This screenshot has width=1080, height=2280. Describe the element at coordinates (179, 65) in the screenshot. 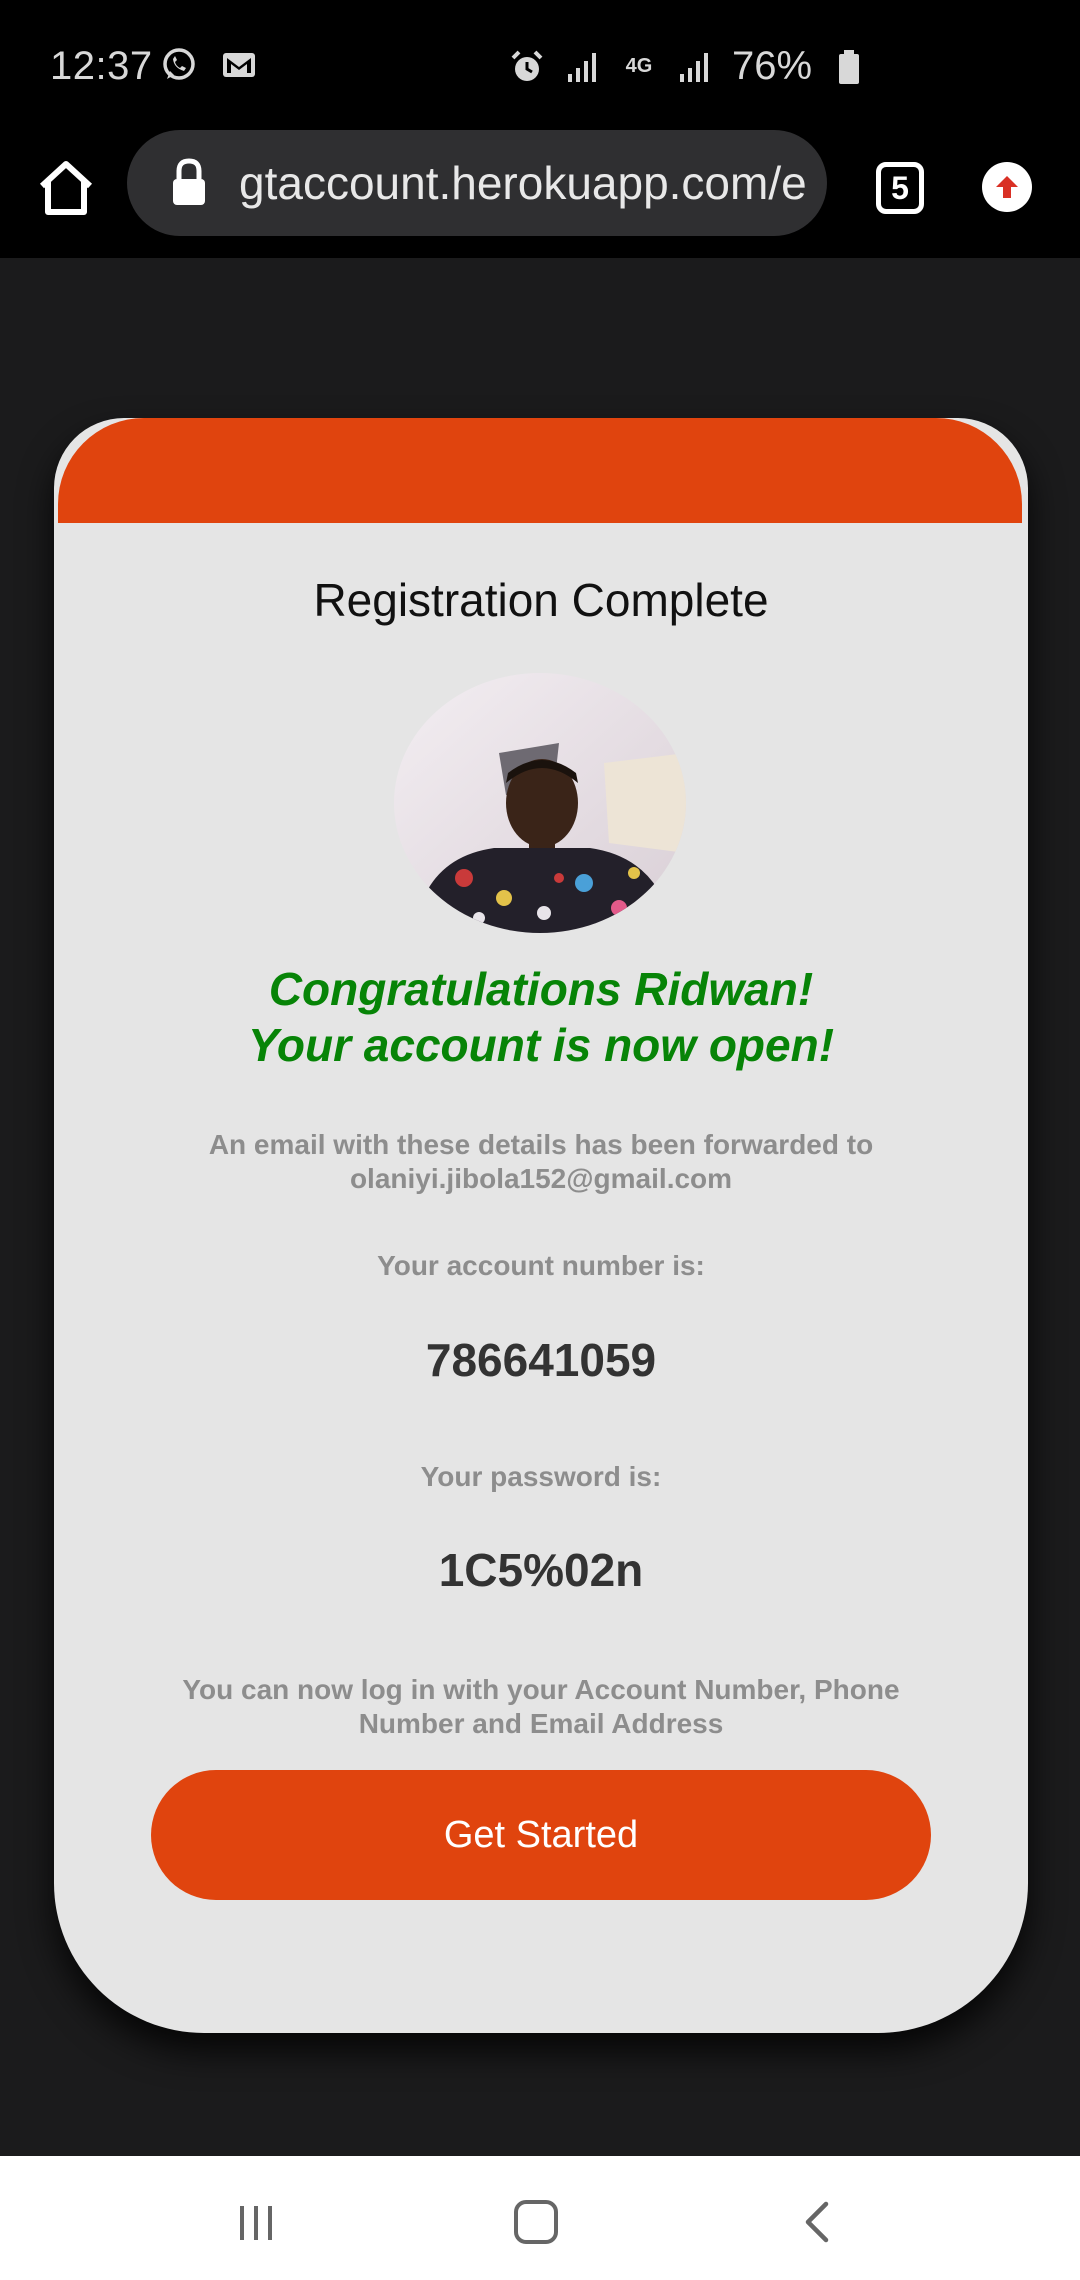

I see `whatsapp-icon` at that location.